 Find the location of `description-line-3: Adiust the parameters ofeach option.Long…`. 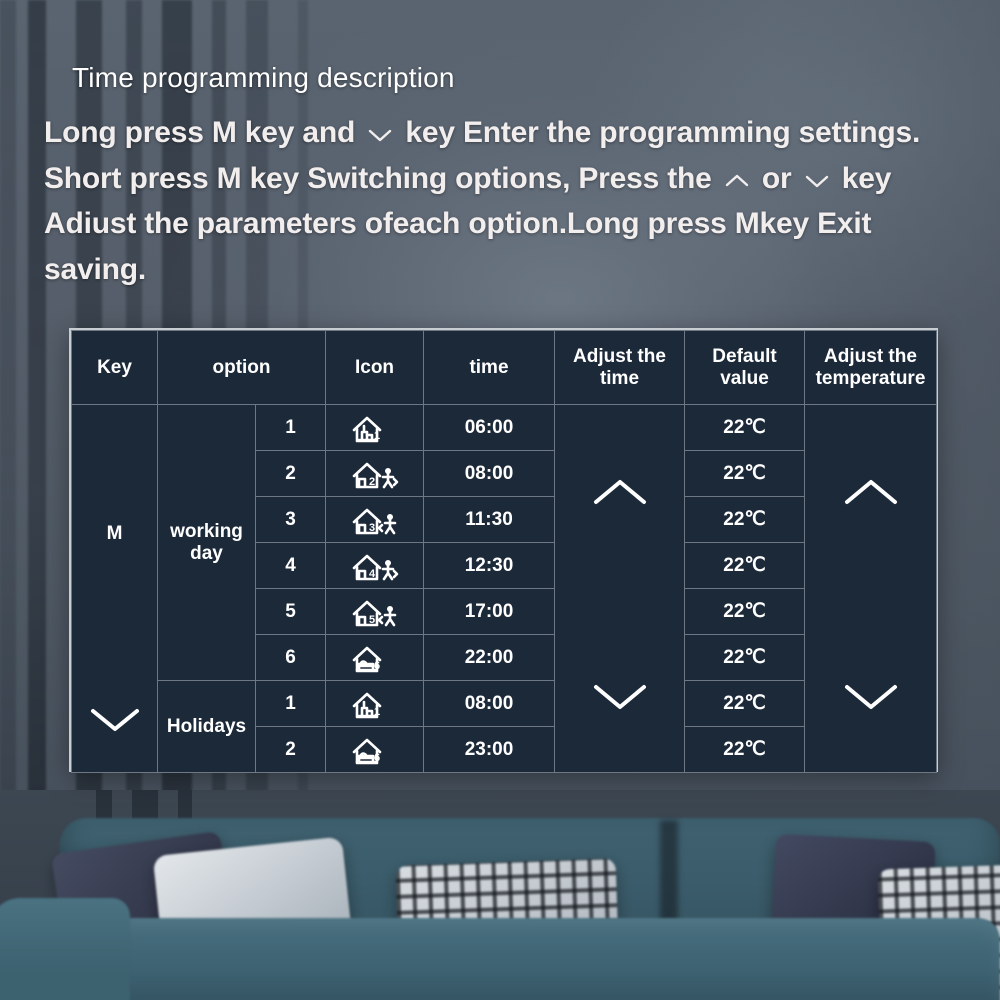

description-line-3: Adiust the parameters ofeach option.Long… is located at coordinates (458, 224).